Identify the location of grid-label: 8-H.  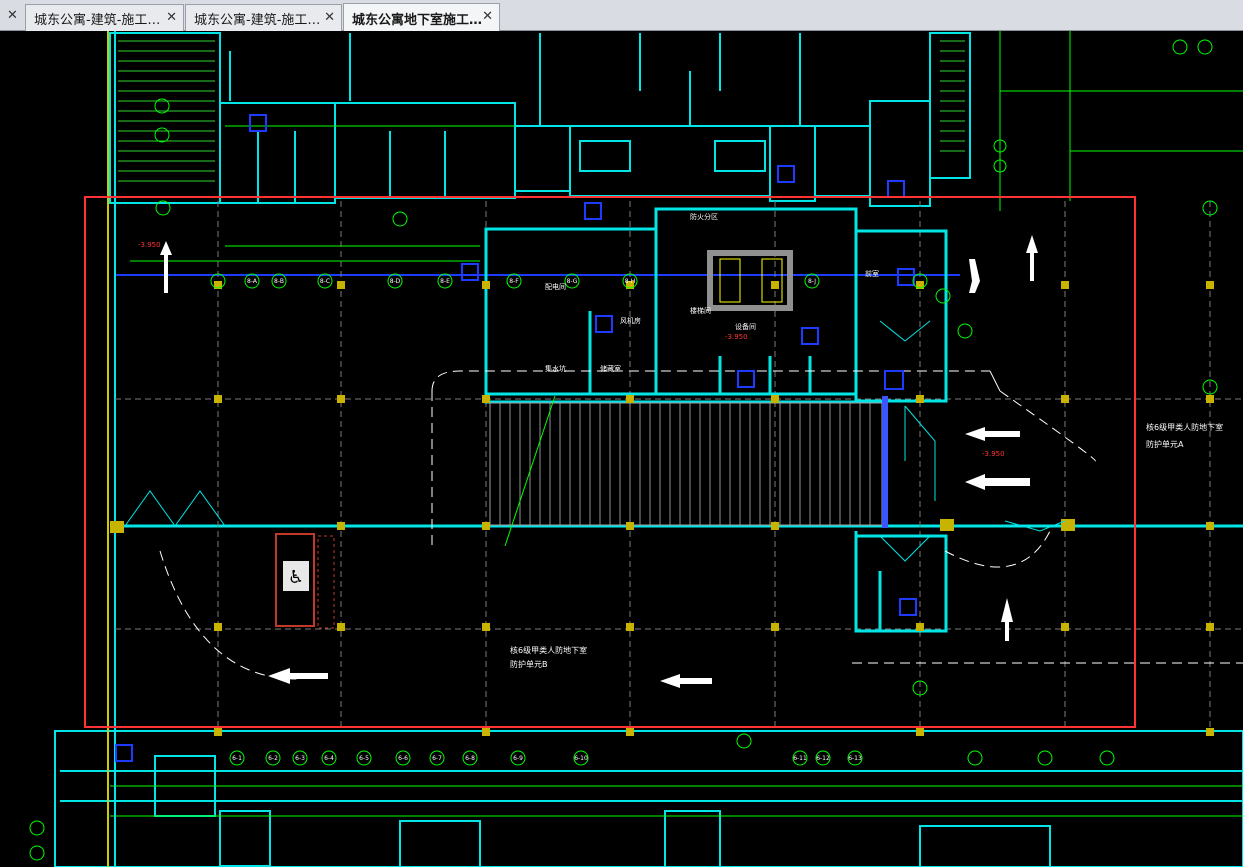
(630, 281).